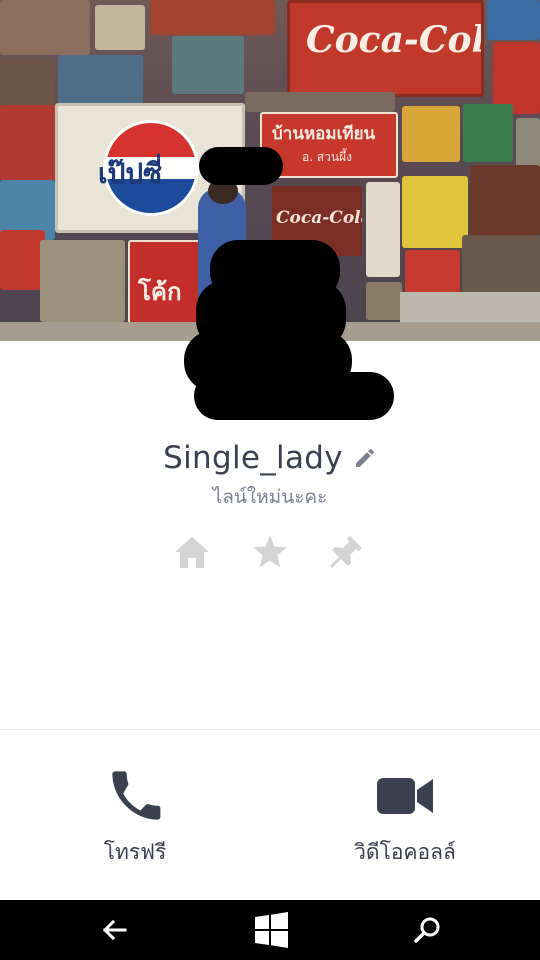  Describe the element at coordinates (327, 157) in the screenshot. I see `cover-sign-text: อ. สวนผึ้ง` at that location.